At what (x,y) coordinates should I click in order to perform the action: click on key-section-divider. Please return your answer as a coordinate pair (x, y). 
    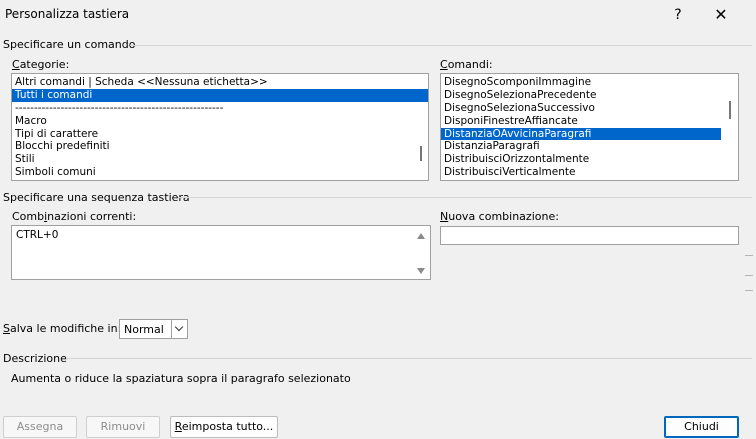
    Looking at the image, I should click on (465, 197).